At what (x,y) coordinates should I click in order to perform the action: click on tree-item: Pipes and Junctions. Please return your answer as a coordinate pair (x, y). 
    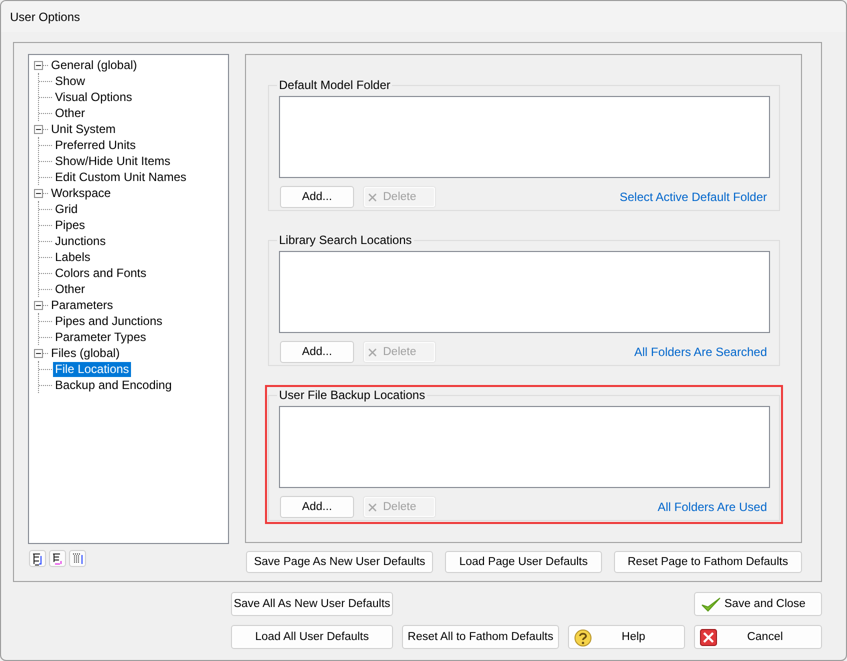
    Looking at the image, I should click on (108, 321).